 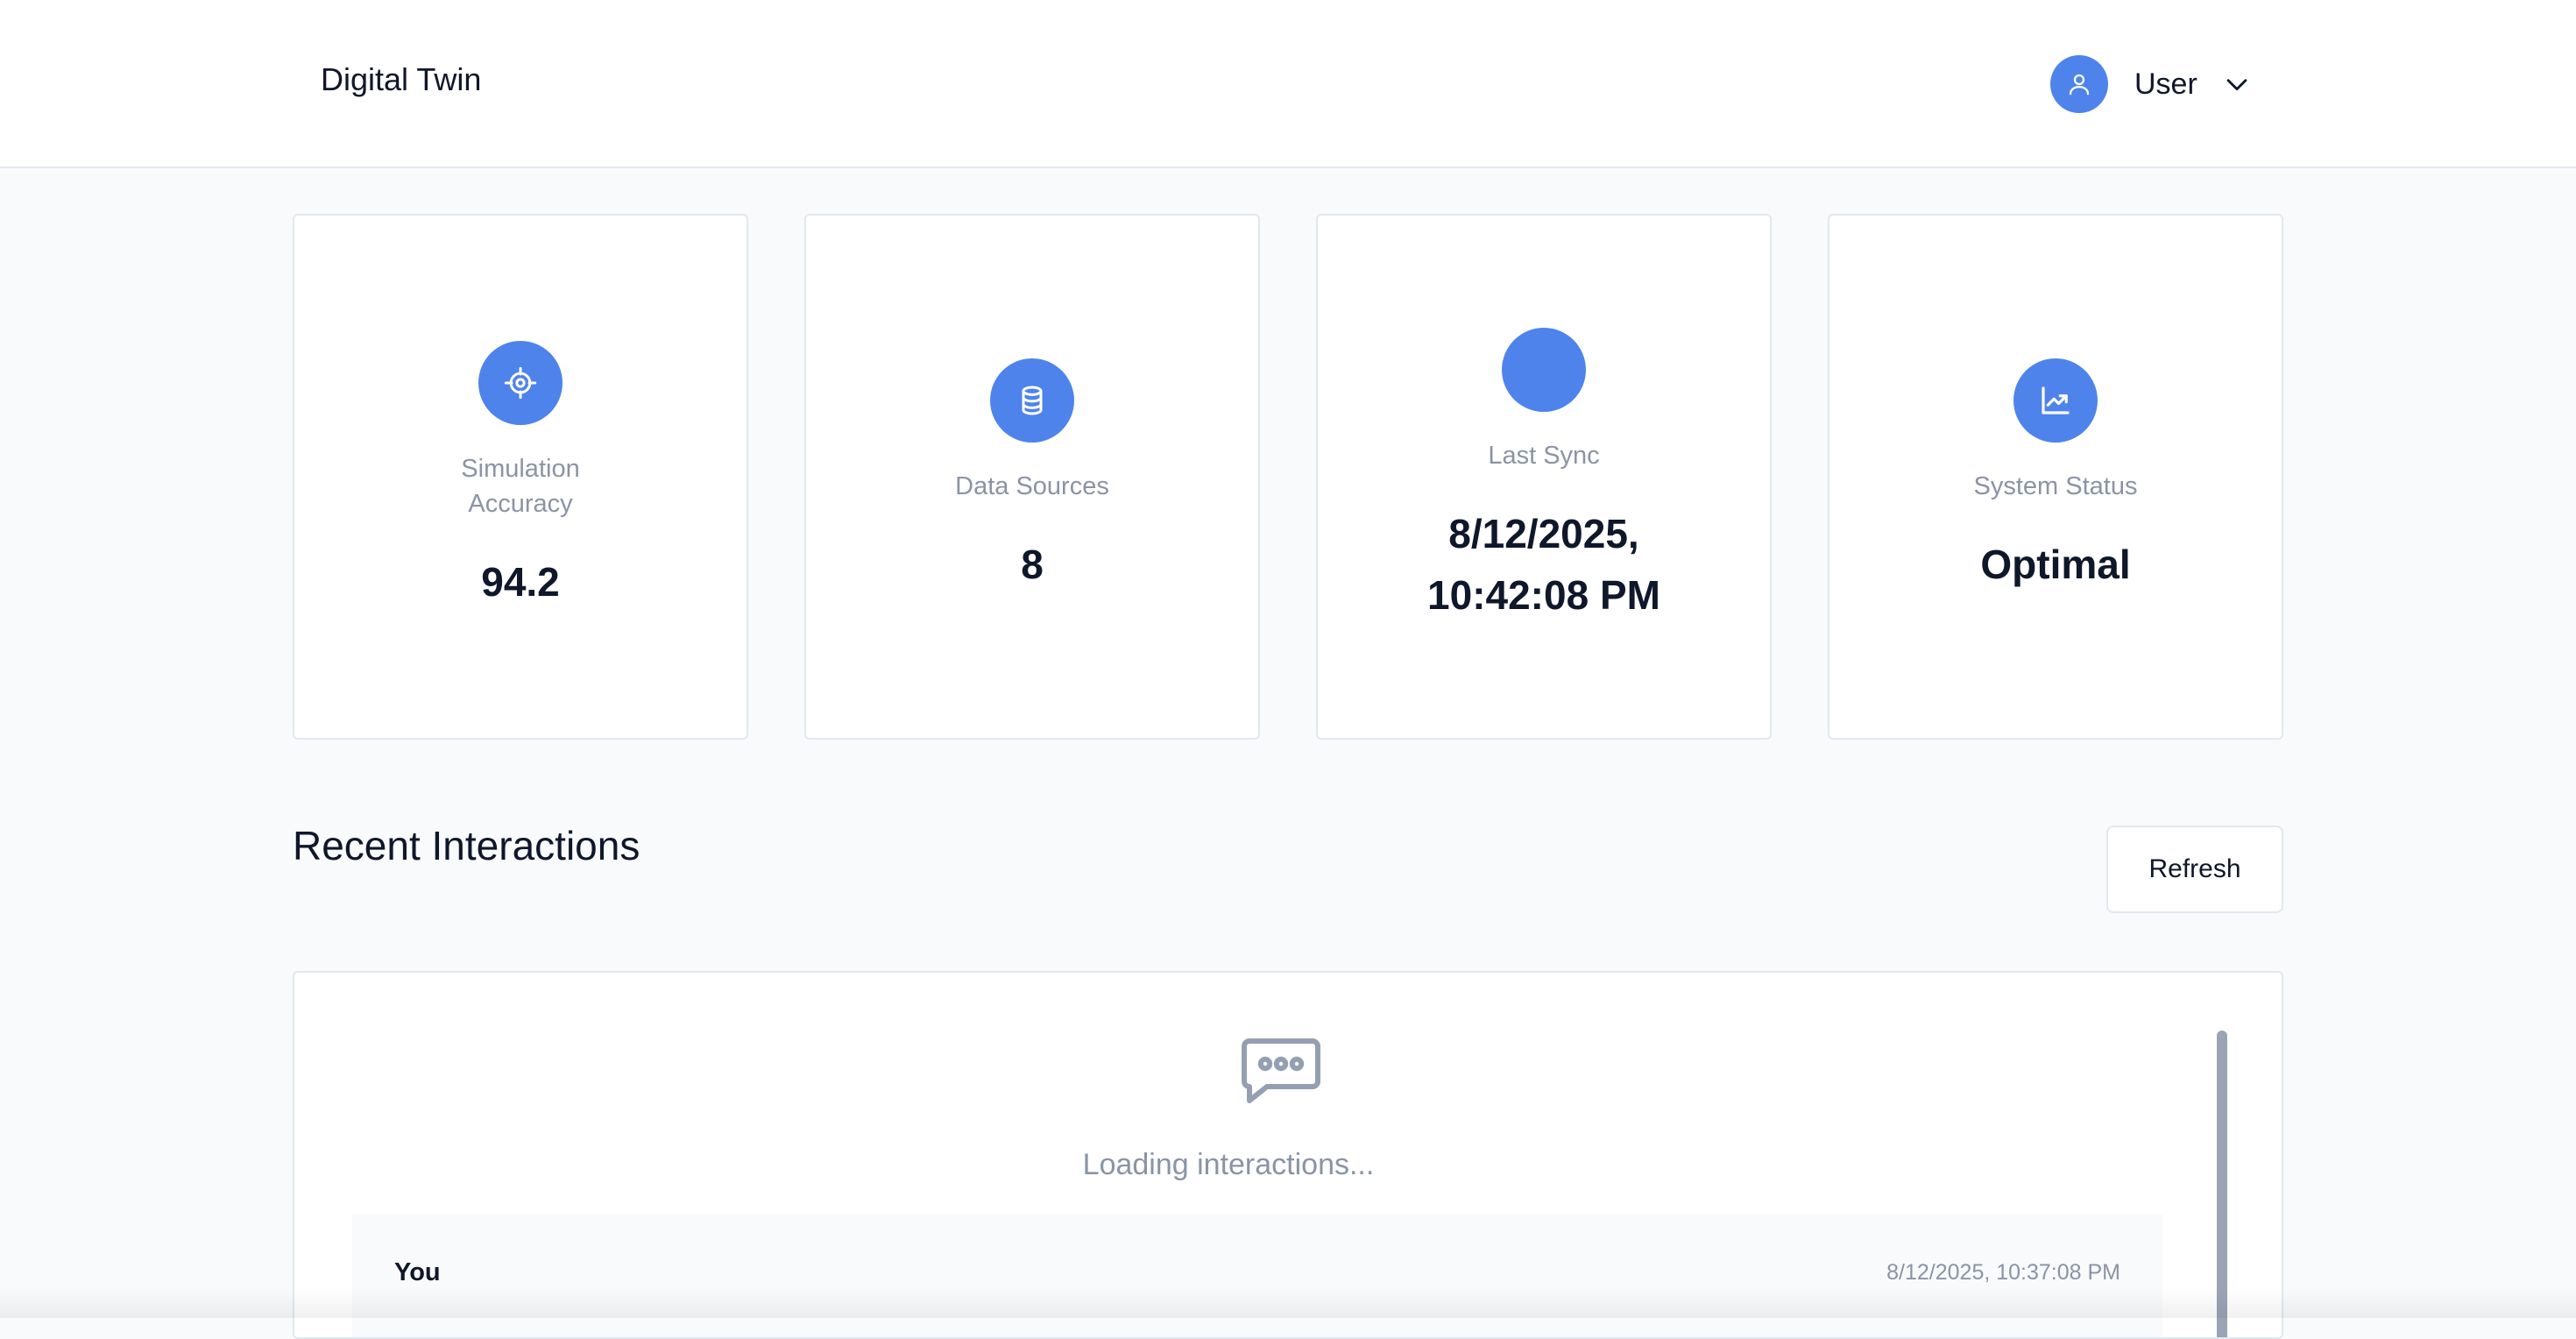 What do you see at coordinates (1544, 370) in the screenshot?
I see `blank-circle-icon` at bounding box center [1544, 370].